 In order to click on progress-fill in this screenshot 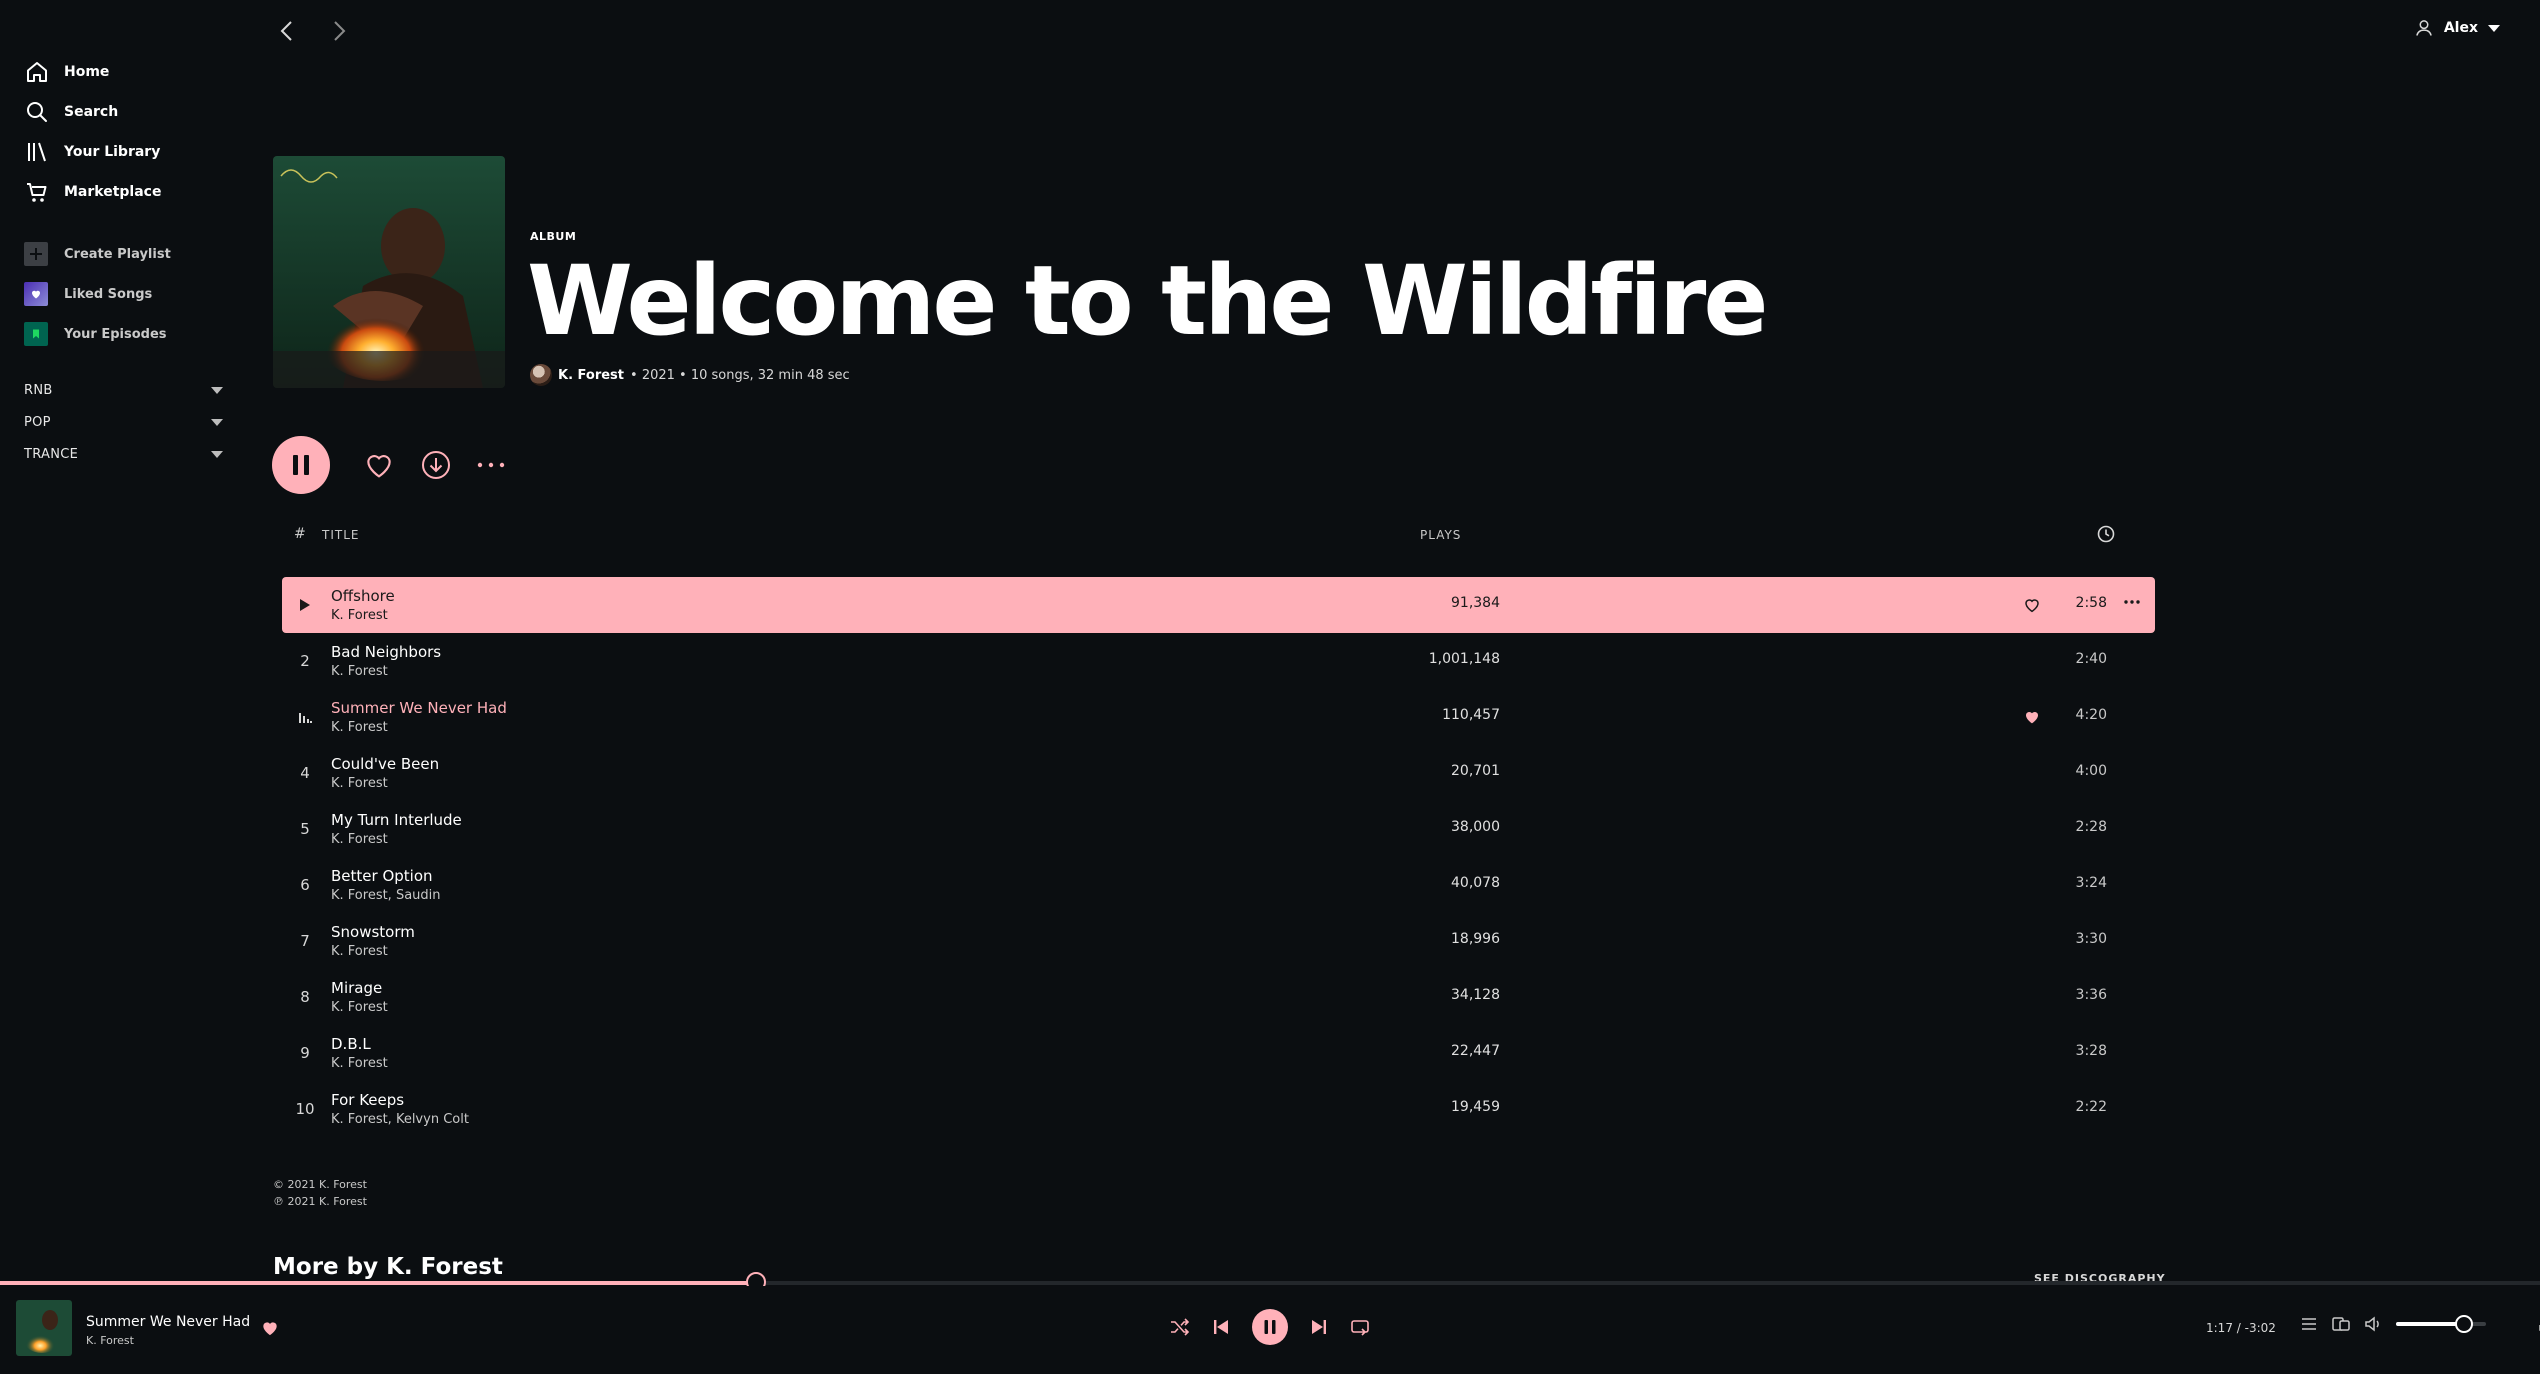, I will do `click(378, 1283)`.